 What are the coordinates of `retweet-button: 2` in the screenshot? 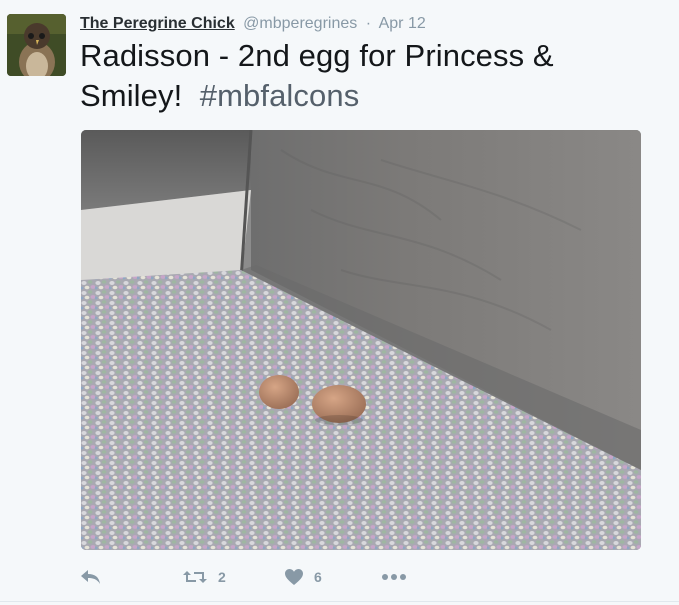 It's located at (204, 577).